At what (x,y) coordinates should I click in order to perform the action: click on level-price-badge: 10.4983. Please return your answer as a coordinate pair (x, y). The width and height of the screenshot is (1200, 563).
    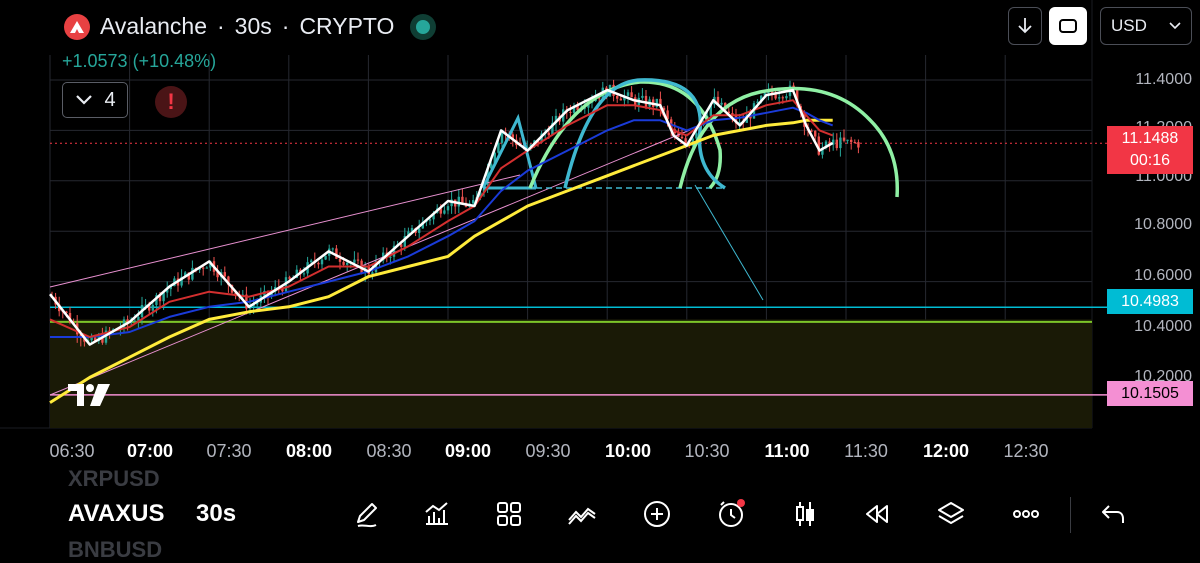
    Looking at the image, I should click on (1150, 301).